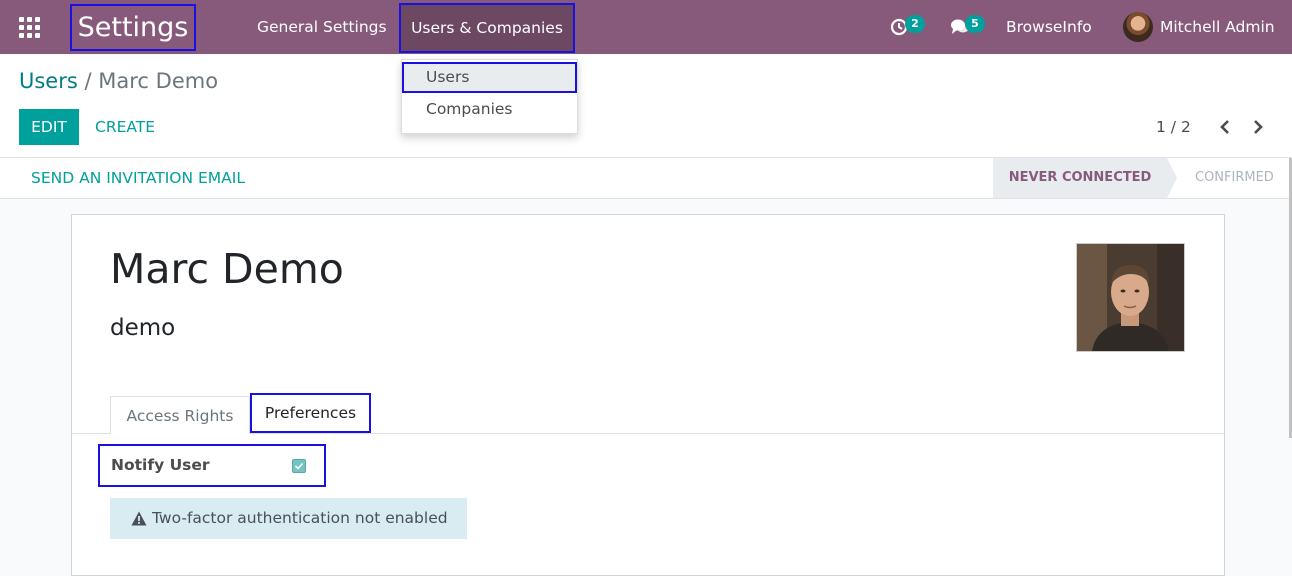 Image resolution: width=1292 pixels, height=576 pixels. I want to click on user-avatar, so click(1138, 27).